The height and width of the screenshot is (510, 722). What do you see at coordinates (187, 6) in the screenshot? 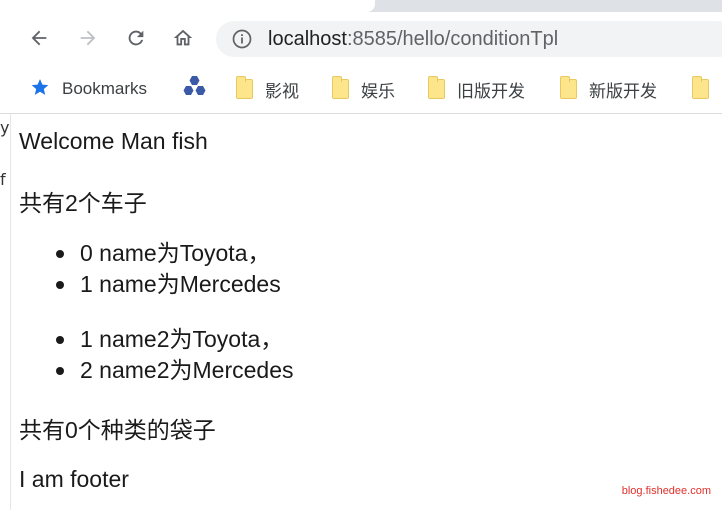
I see `active-tab-edge` at bounding box center [187, 6].